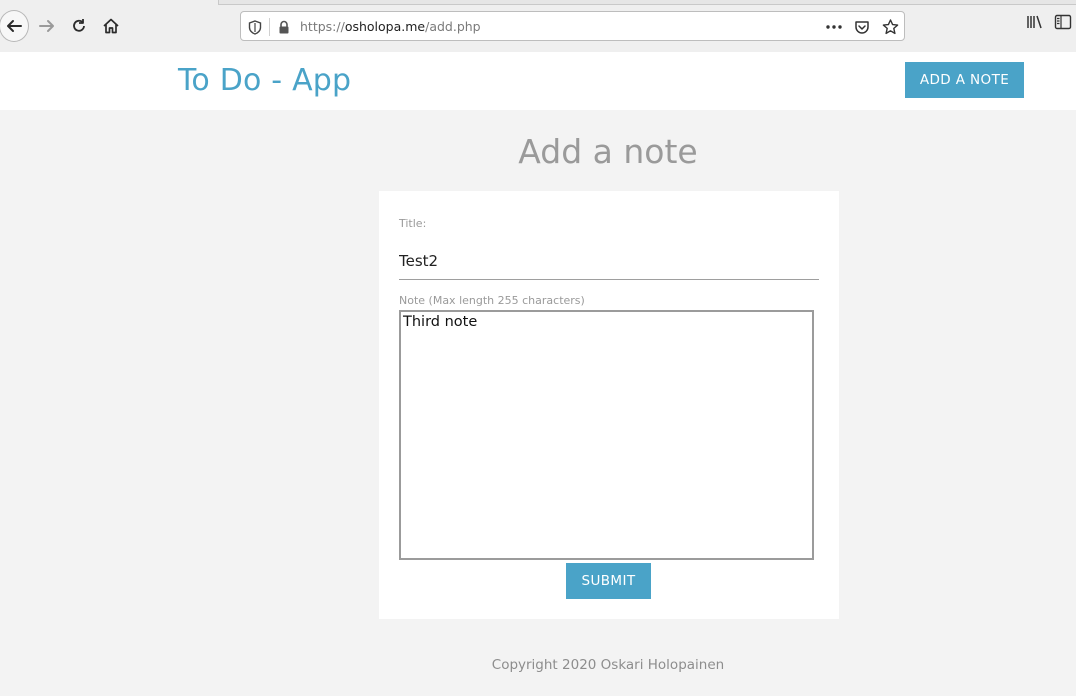 This screenshot has width=1076, height=696. What do you see at coordinates (606, 435) in the screenshot?
I see `note-textarea: Third note` at bounding box center [606, 435].